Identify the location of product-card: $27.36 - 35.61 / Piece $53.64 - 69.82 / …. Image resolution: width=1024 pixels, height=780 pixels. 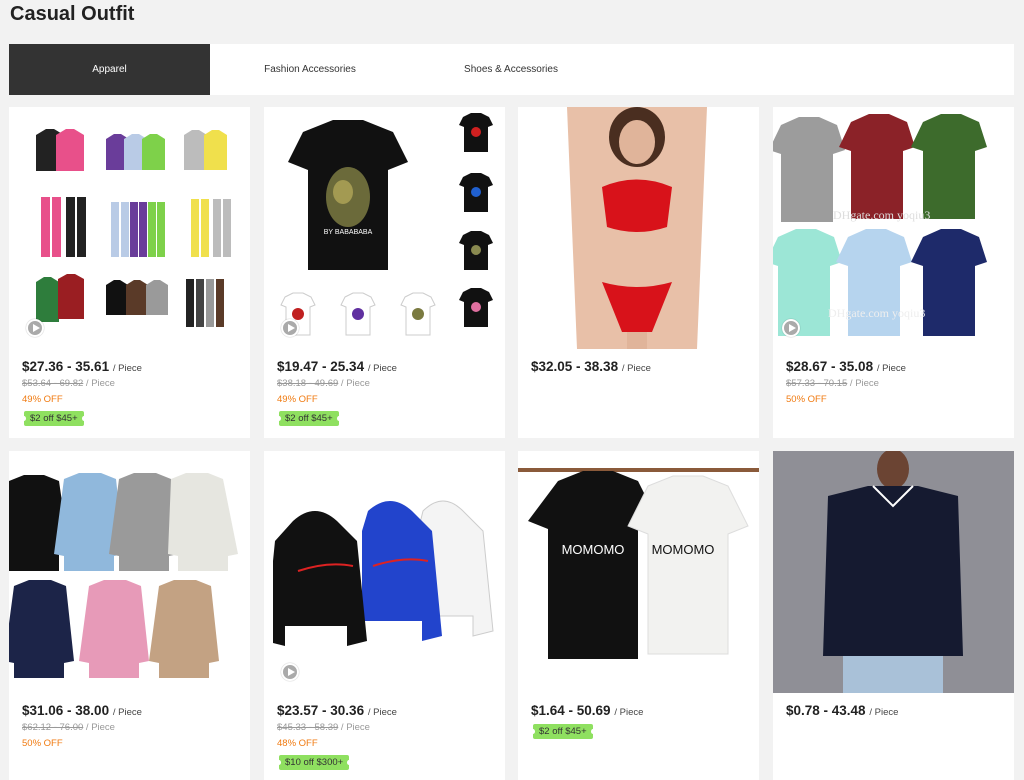
(129, 272).